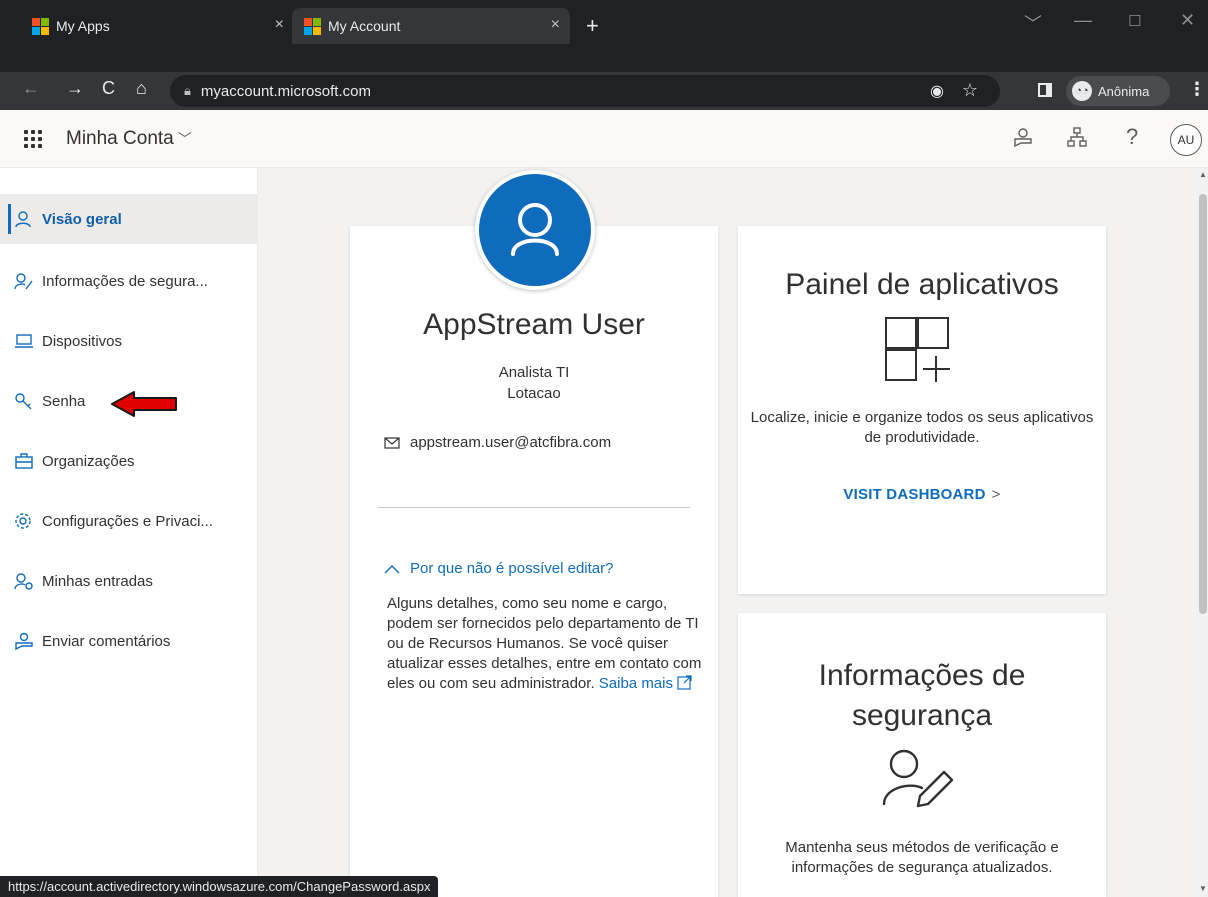 This screenshot has width=1208, height=897. What do you see at coordinates (392, 569) in the screenshot?
I see `chevron-up-icon` at bounding box center [392, 569].